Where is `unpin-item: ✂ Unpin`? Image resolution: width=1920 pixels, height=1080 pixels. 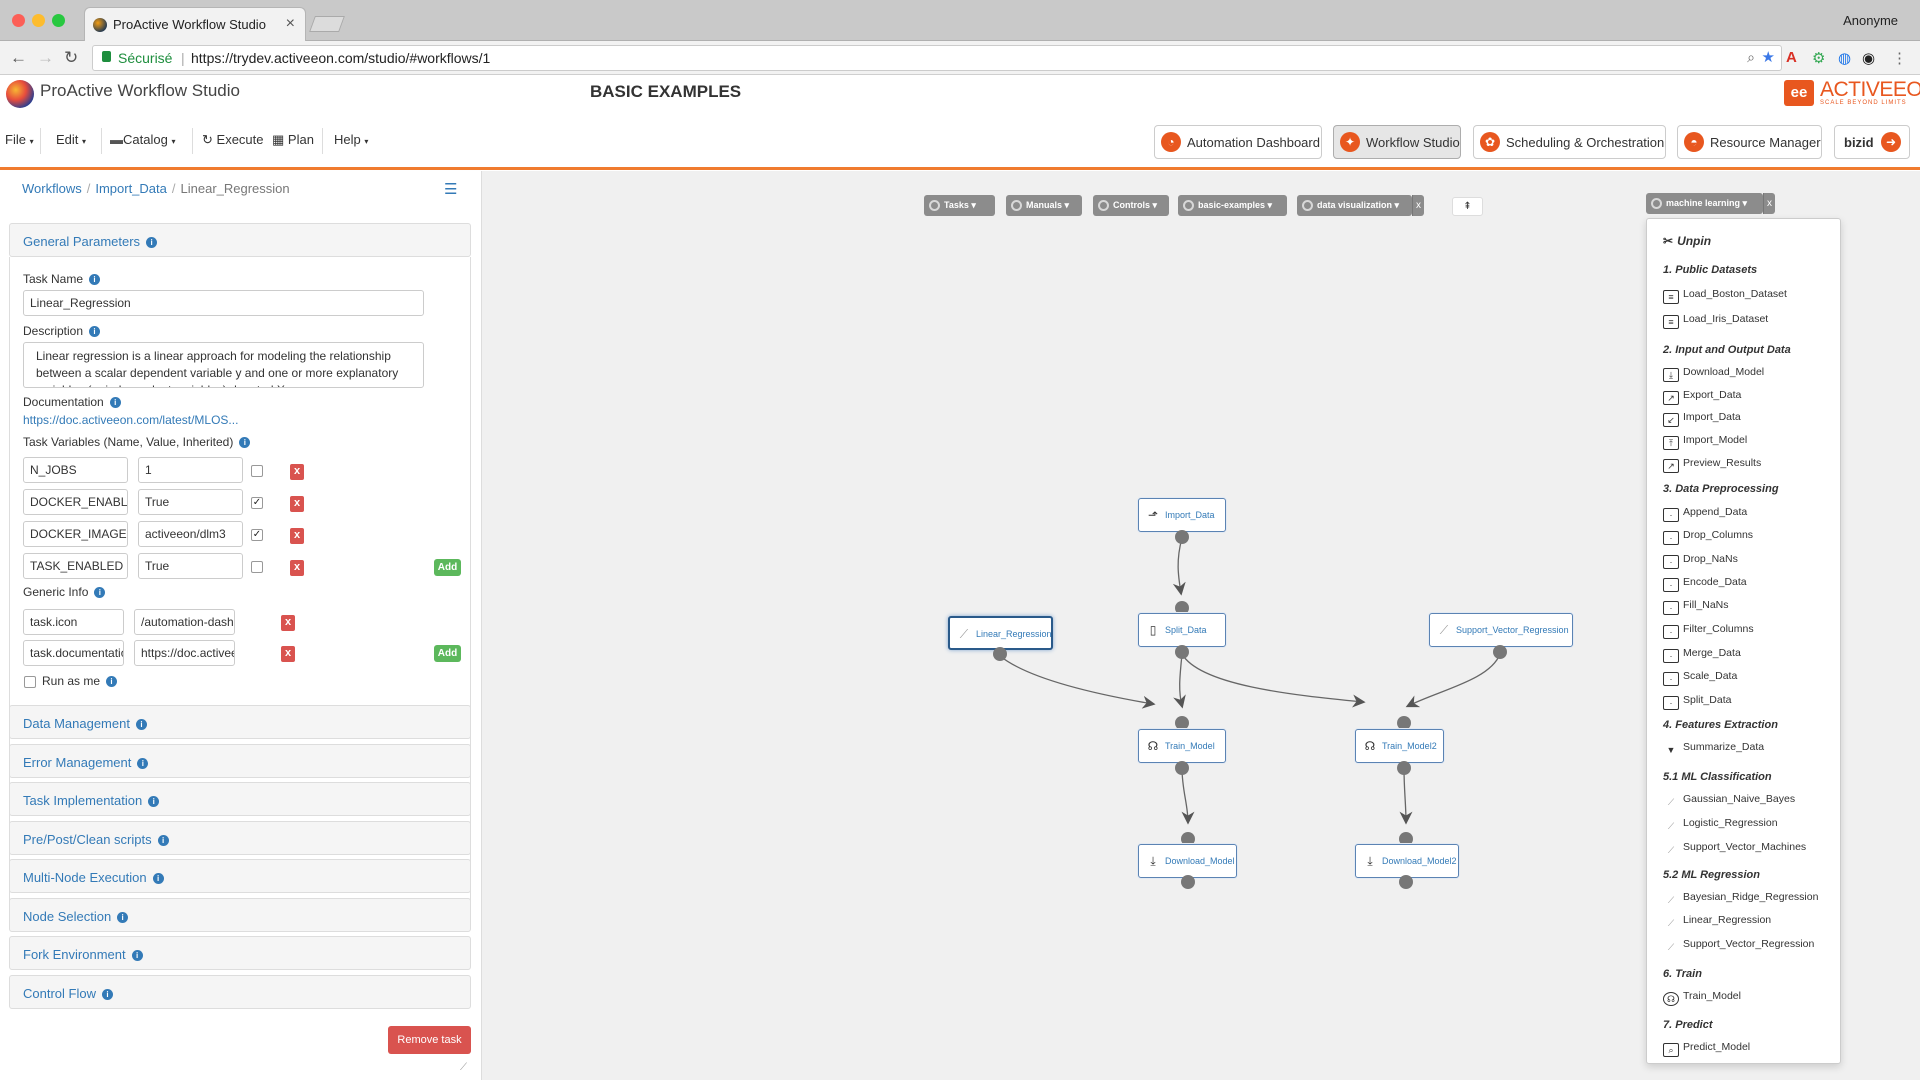 unpin-item: ✂ Unpin is located at coordinates (1687, 241).